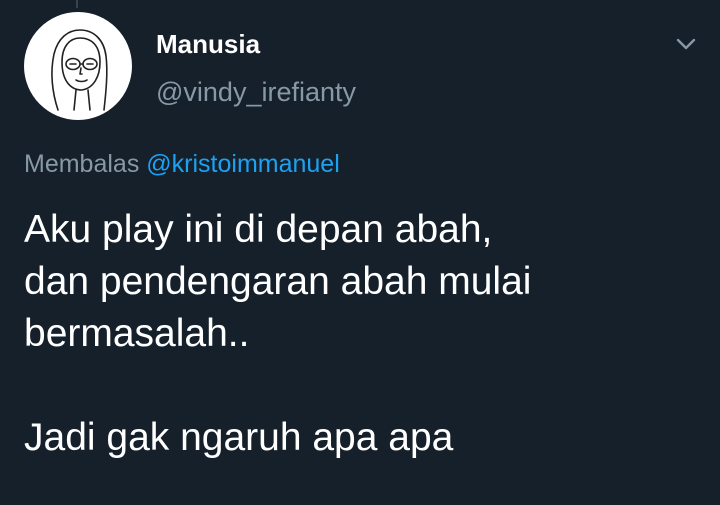 The width and height of the screenshot is (720, 505). I want to click on reply-context: Membalas @kristoimmanuel, so click(182, 164).